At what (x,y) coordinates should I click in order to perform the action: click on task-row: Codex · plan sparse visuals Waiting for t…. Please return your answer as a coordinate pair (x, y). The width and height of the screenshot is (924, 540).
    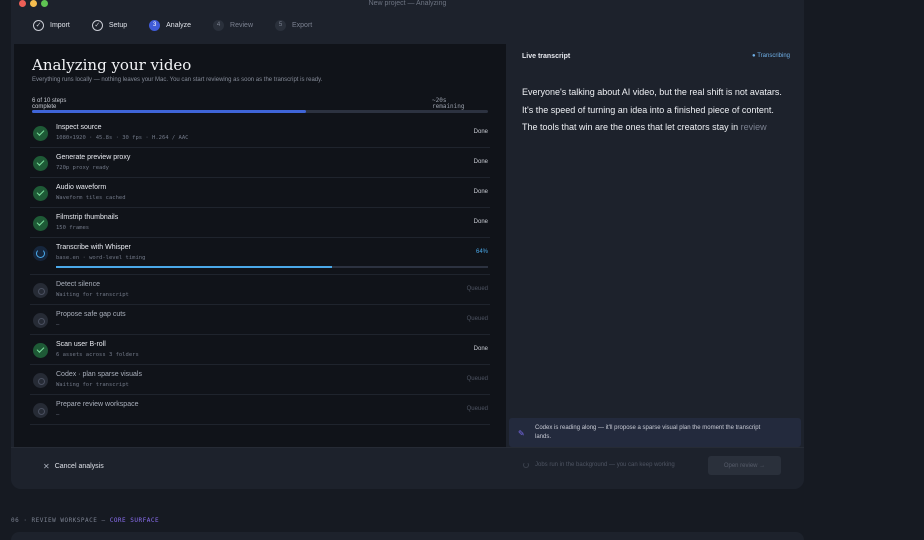
    Looking at the image, I should click on (260, 380).